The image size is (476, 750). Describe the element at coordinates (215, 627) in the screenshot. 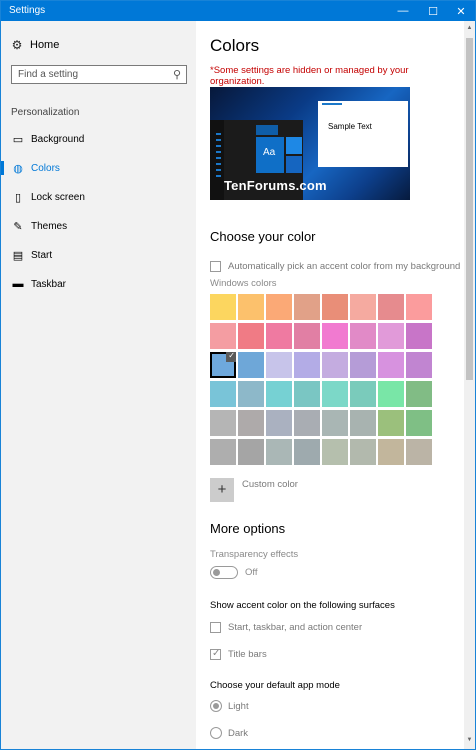

I see `start-taskbar-checkbox` at that location.